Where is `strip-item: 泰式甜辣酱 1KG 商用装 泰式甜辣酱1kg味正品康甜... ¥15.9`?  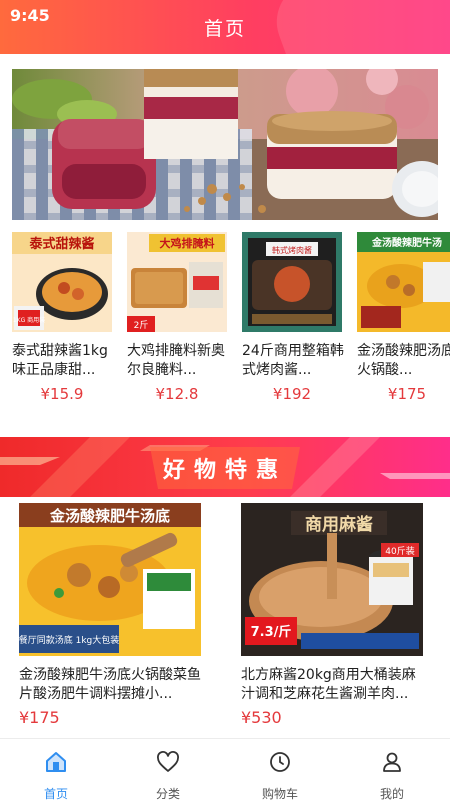
strip-item: 泰式甜辣酱 1KG 商用装 泰式甜辣酱1kg味正品康甜... ¥15.9 is located at coordinates (64, 317).